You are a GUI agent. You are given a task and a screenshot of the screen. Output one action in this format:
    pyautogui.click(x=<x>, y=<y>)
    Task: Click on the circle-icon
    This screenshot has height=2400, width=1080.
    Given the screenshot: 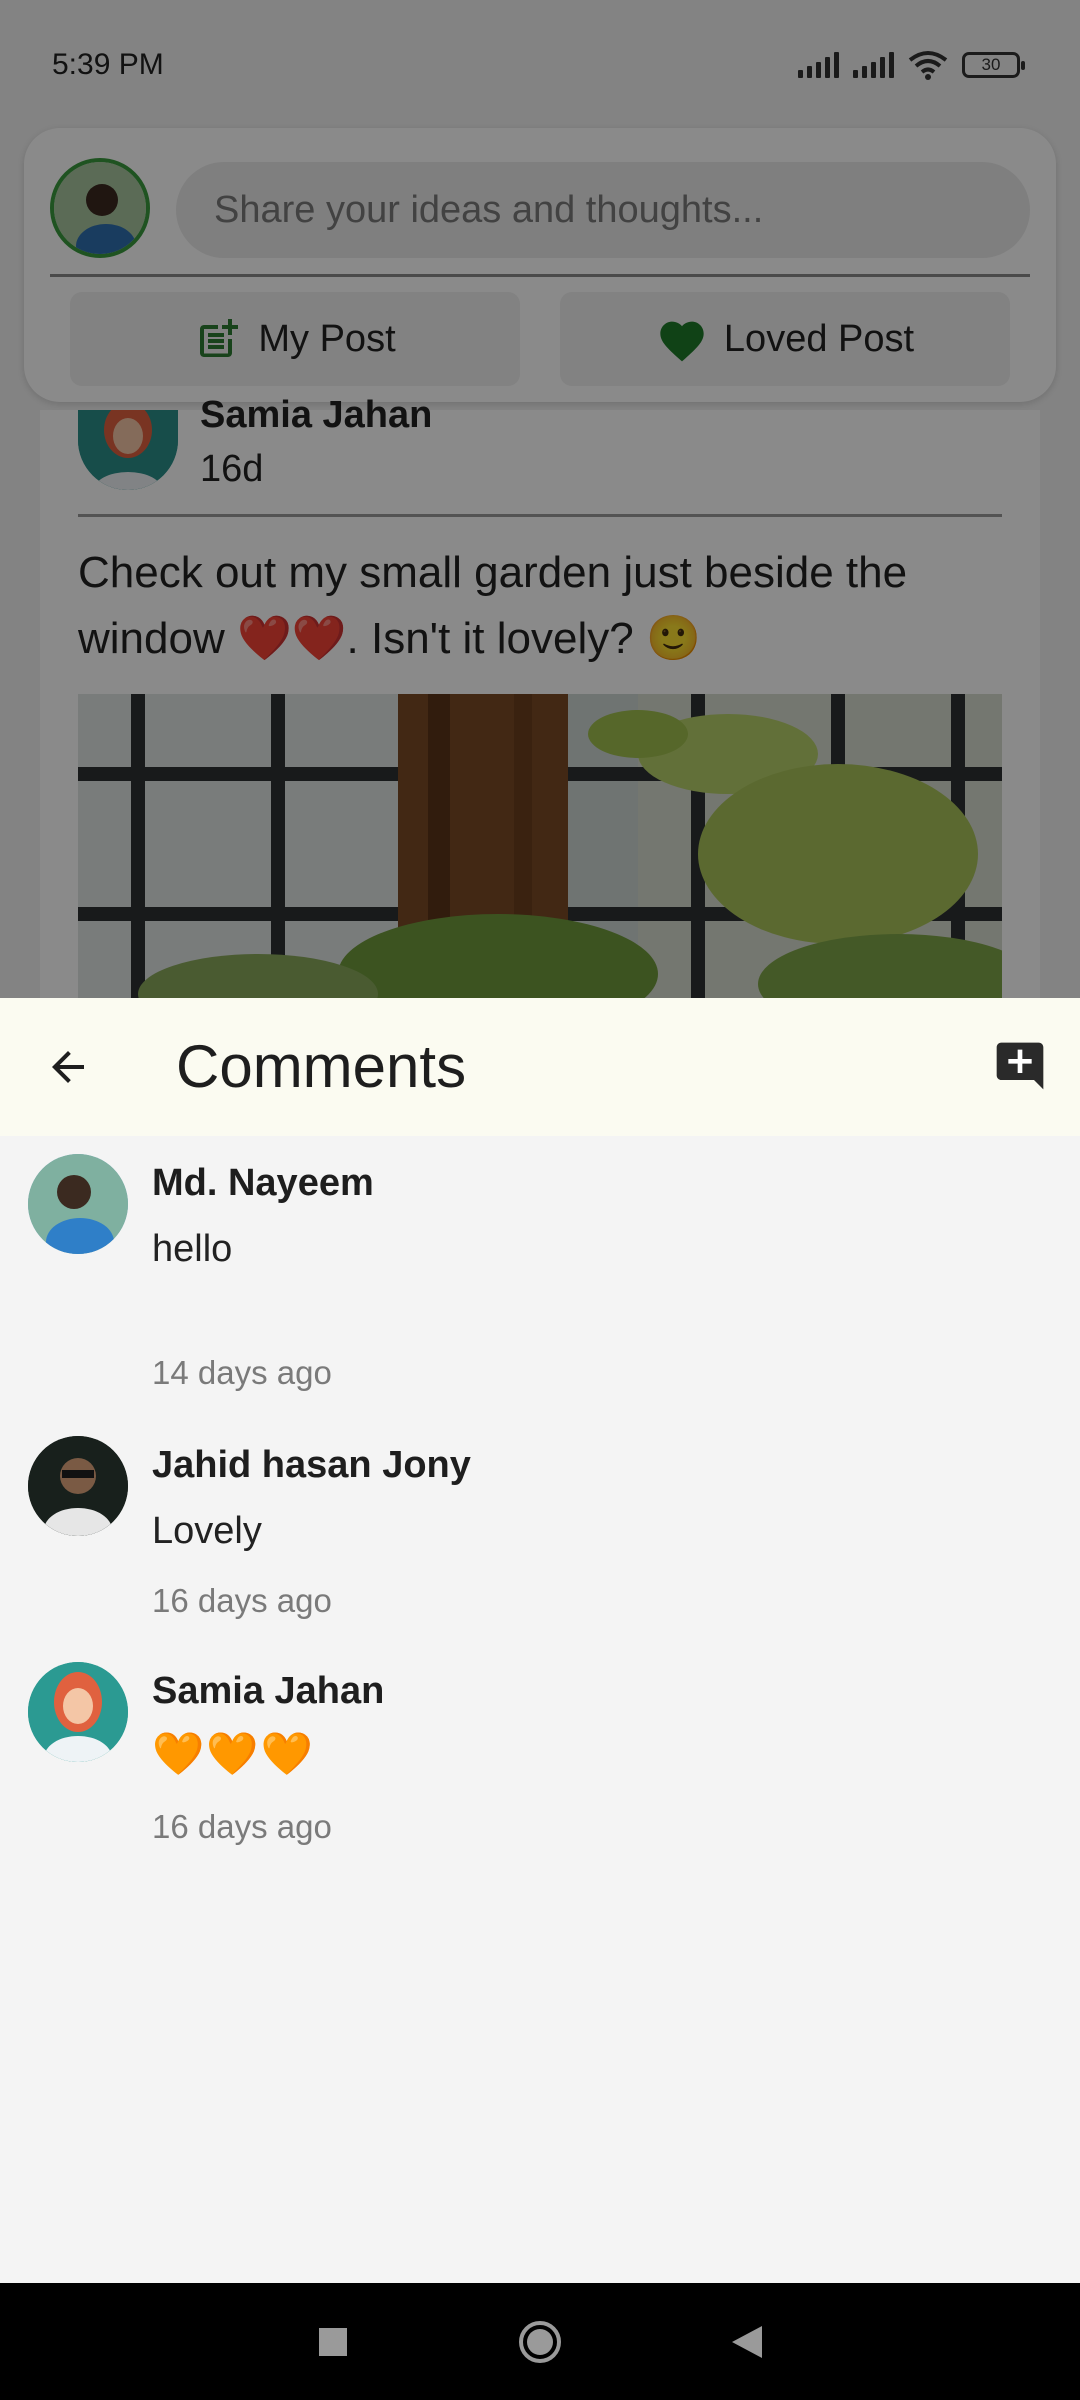 What is the action you would take?
    pyautogui.click(x=539, y=2341)
    